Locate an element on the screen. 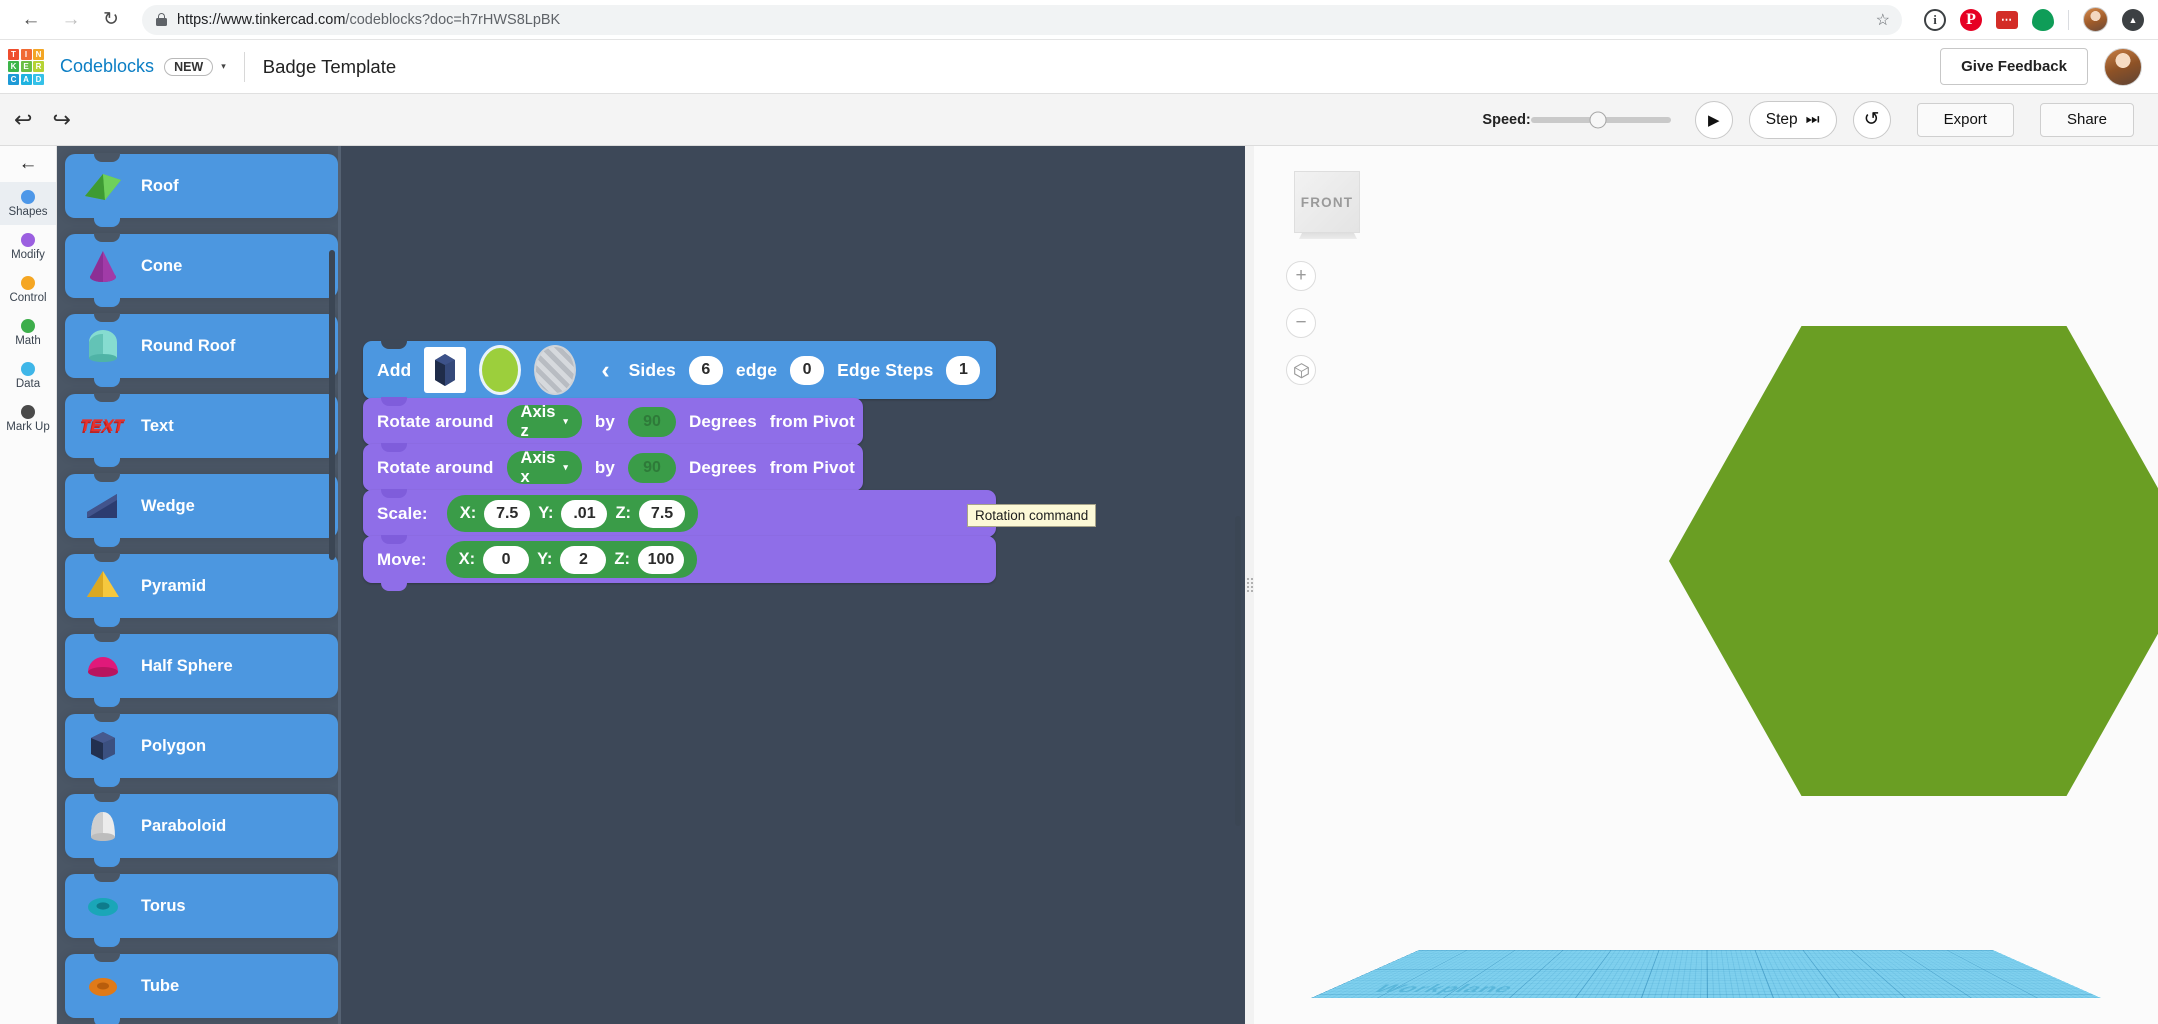 This screenshot has width=2158, height=1024. rail-item-control: Control is located at coordinates (28, 289).